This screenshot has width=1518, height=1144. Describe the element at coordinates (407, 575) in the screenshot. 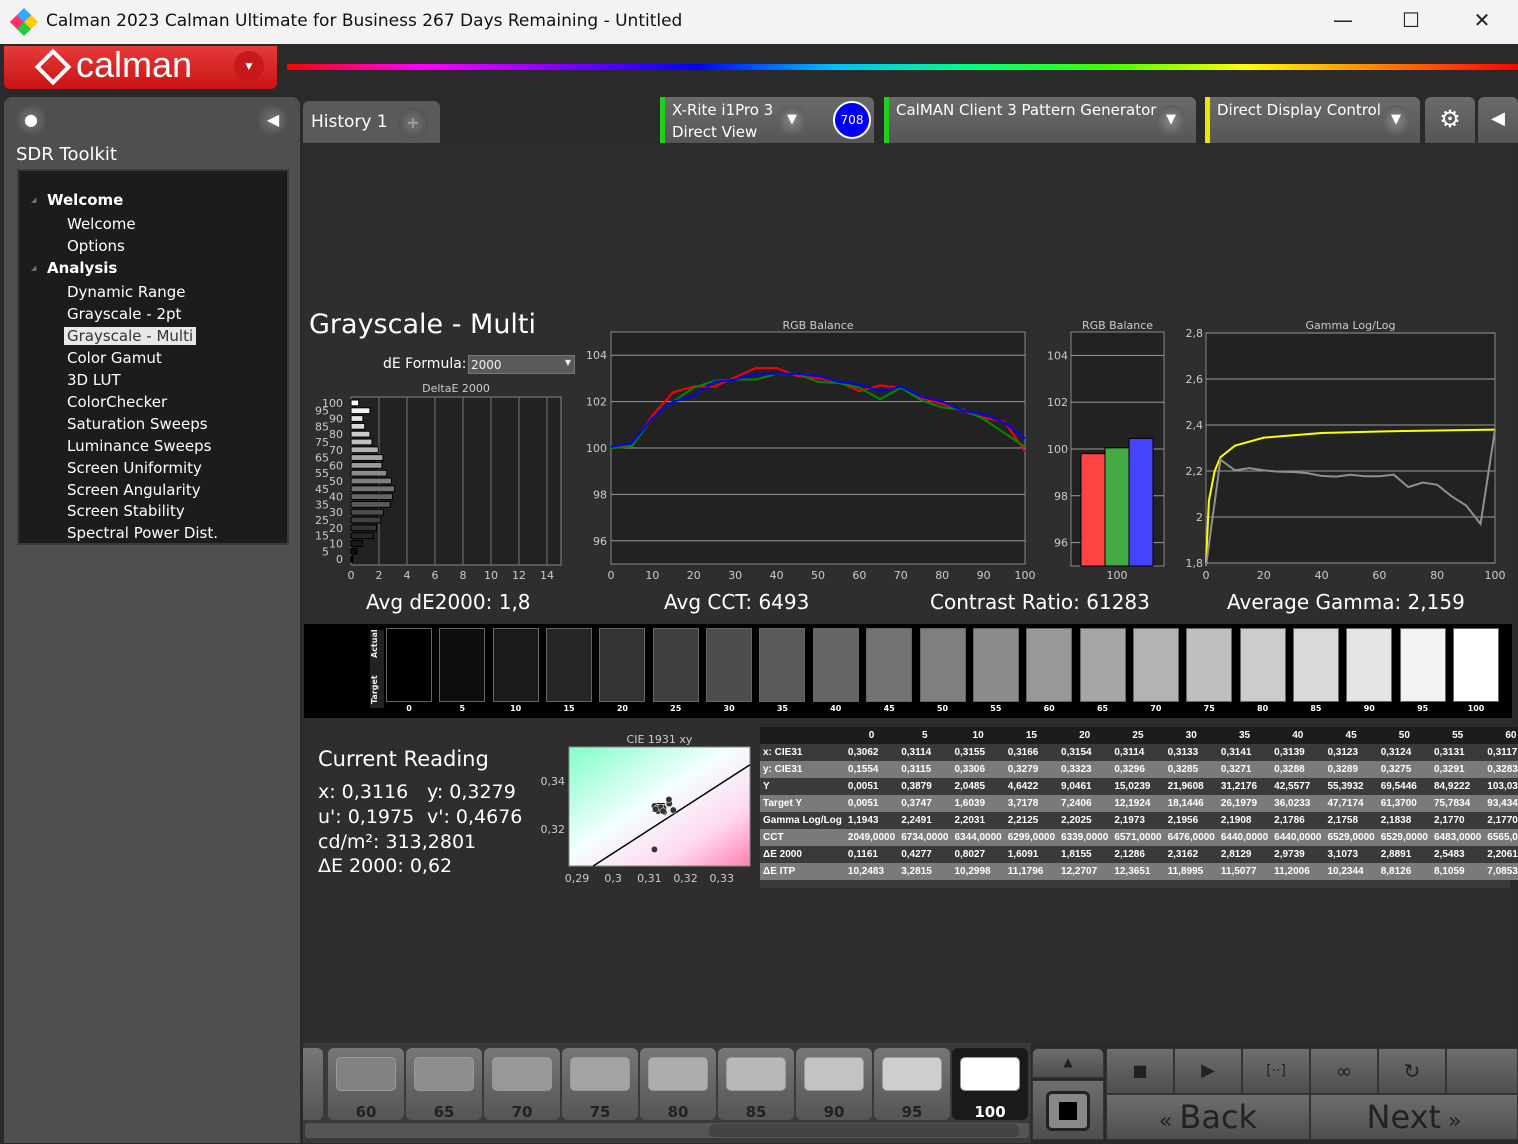

I see `x-tick-label: 4` at that location.